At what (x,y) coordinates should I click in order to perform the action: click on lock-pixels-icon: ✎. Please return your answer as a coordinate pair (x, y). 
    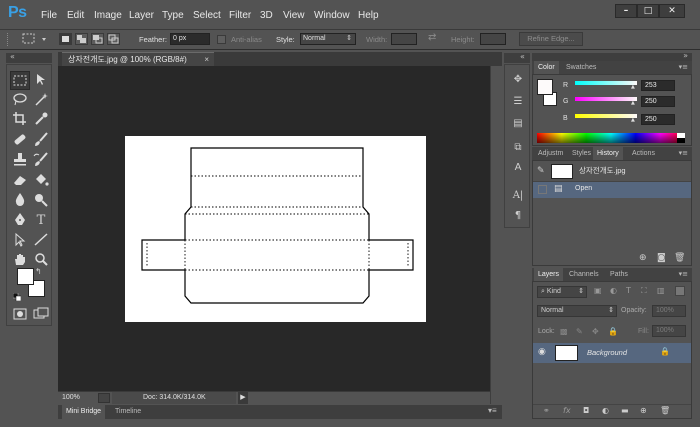
    Looking at the image, I should click on (579, 331).